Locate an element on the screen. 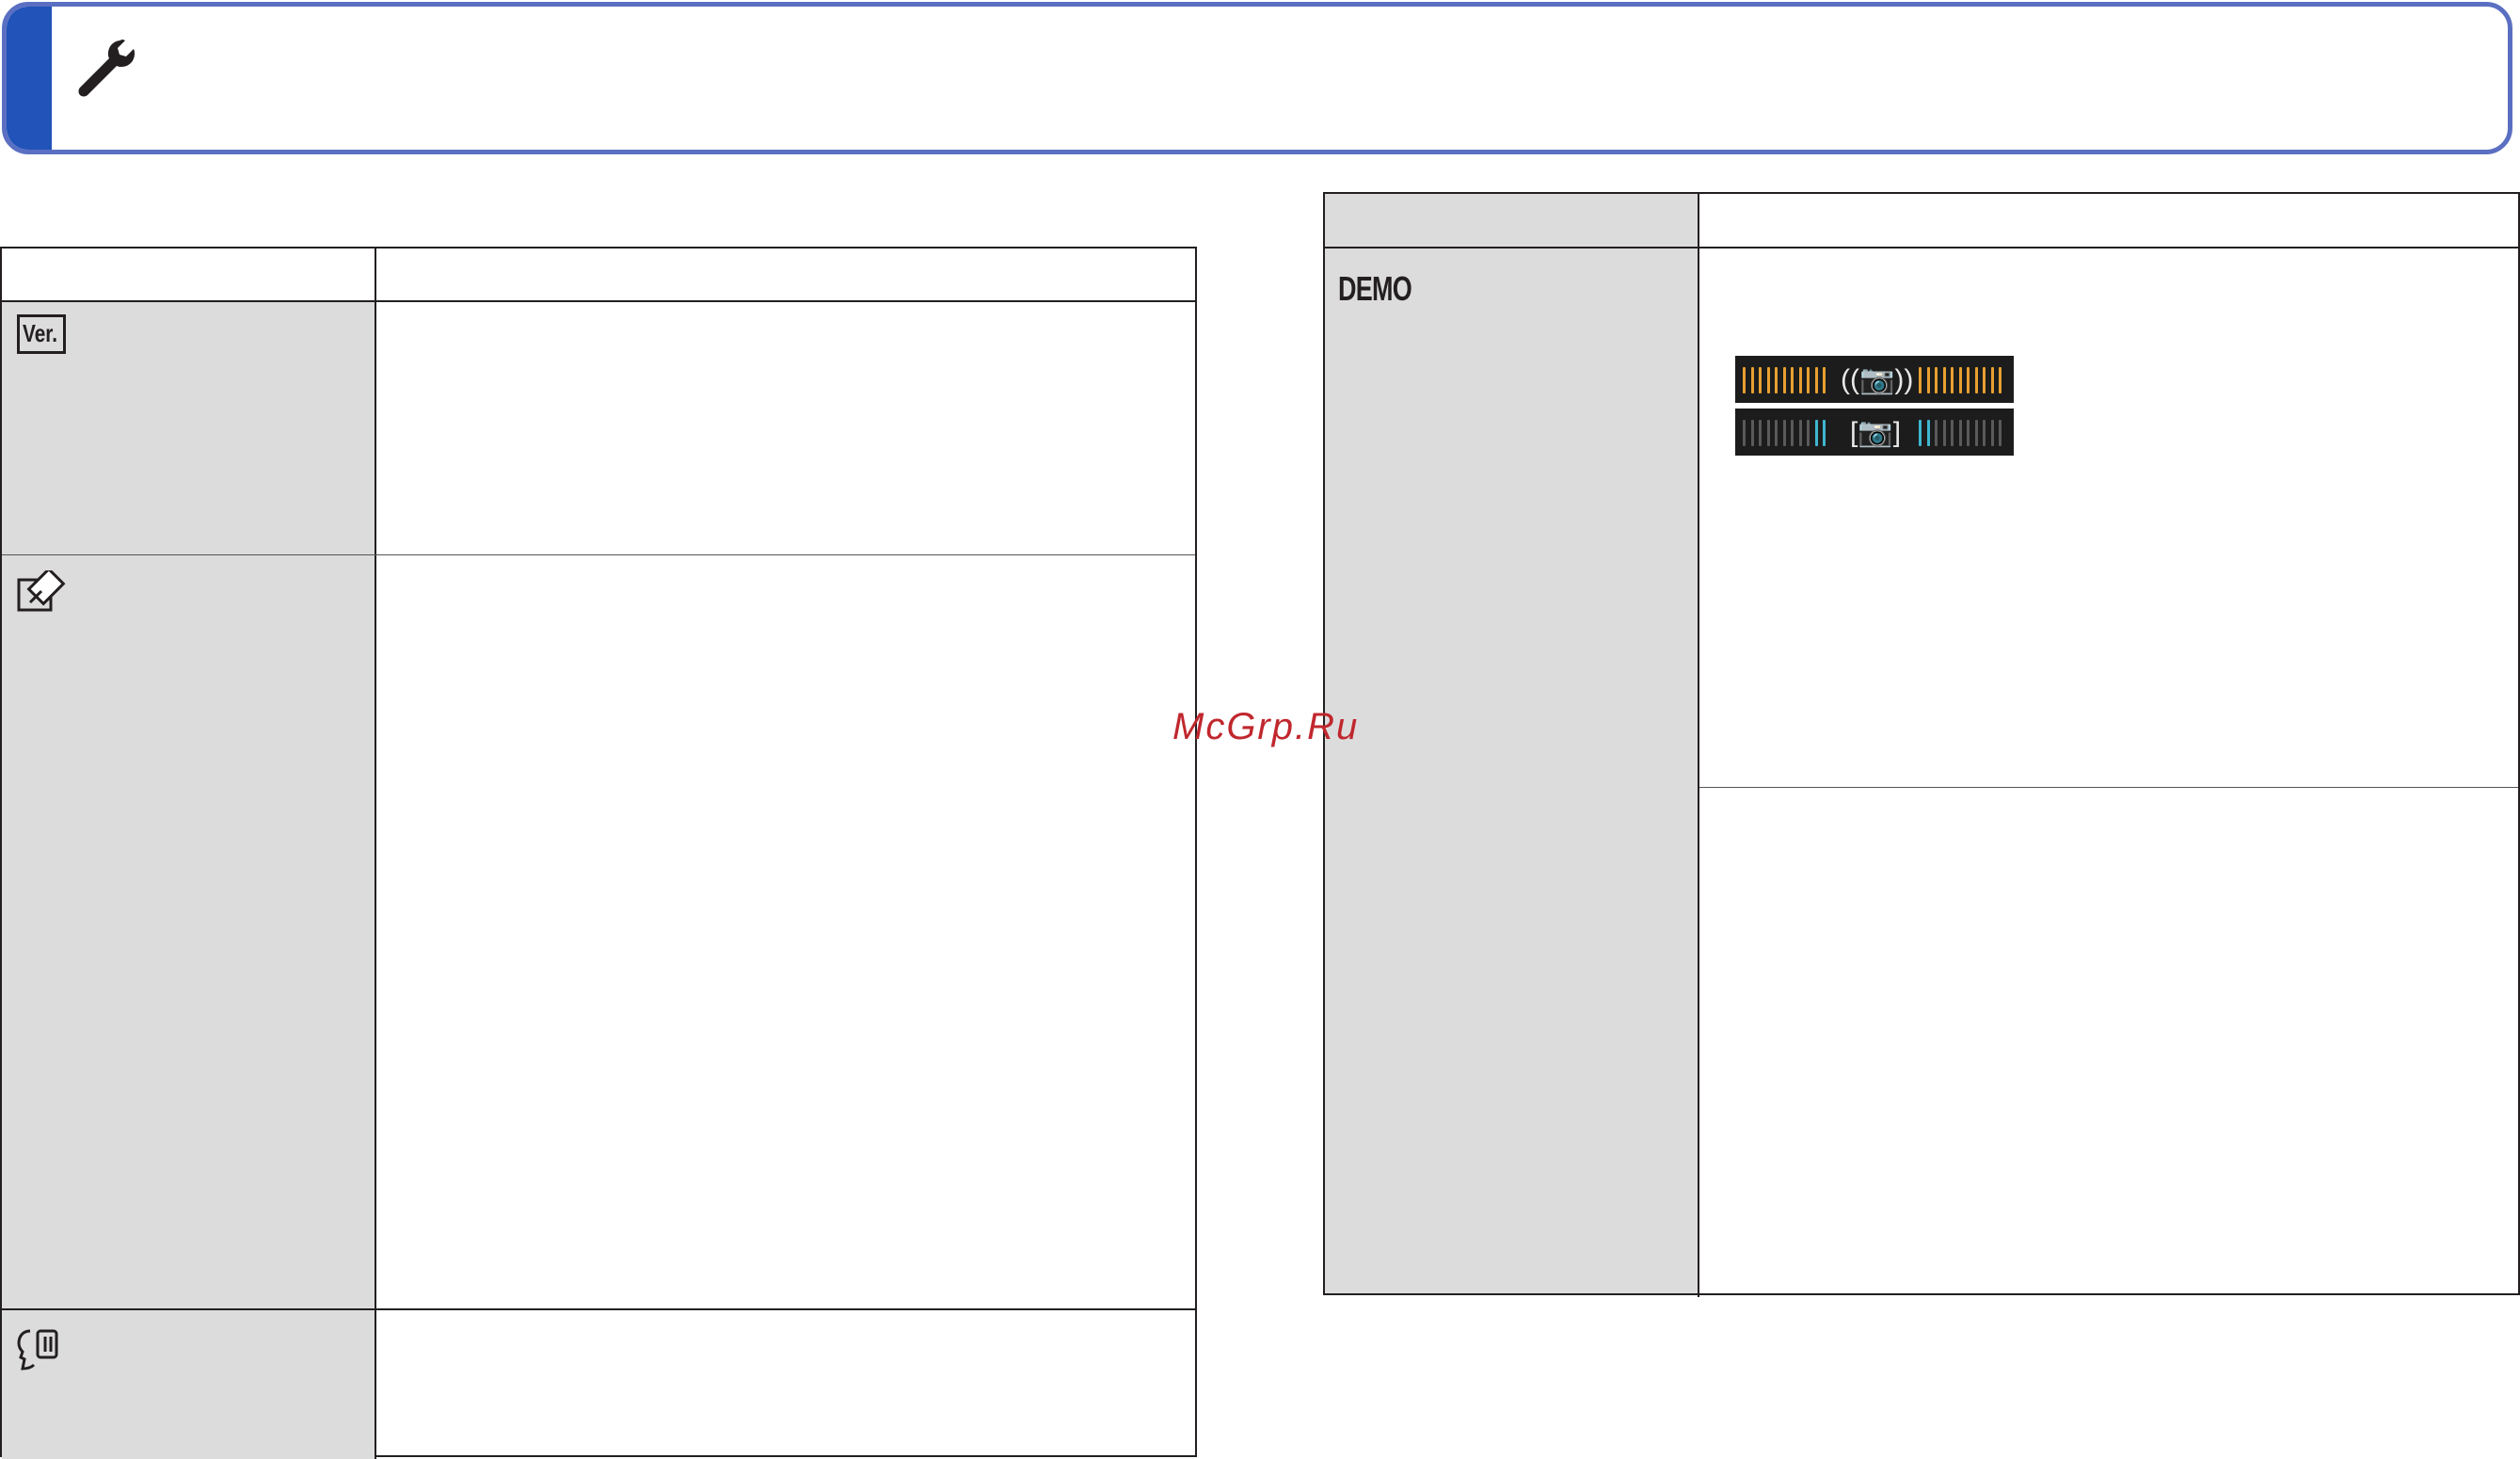 The image size is (2520, 1459). focus-camera-icon: [📷] is located at coordinates (1876, 432).